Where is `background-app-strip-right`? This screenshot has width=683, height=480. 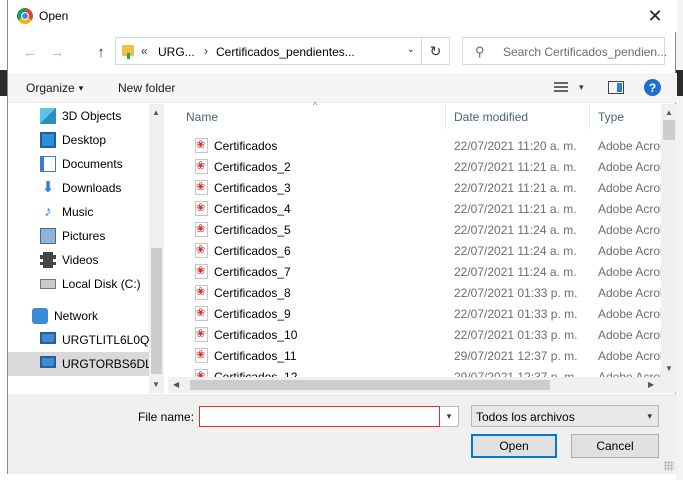
background-app-strip-right is located at coordinates (679, 83).